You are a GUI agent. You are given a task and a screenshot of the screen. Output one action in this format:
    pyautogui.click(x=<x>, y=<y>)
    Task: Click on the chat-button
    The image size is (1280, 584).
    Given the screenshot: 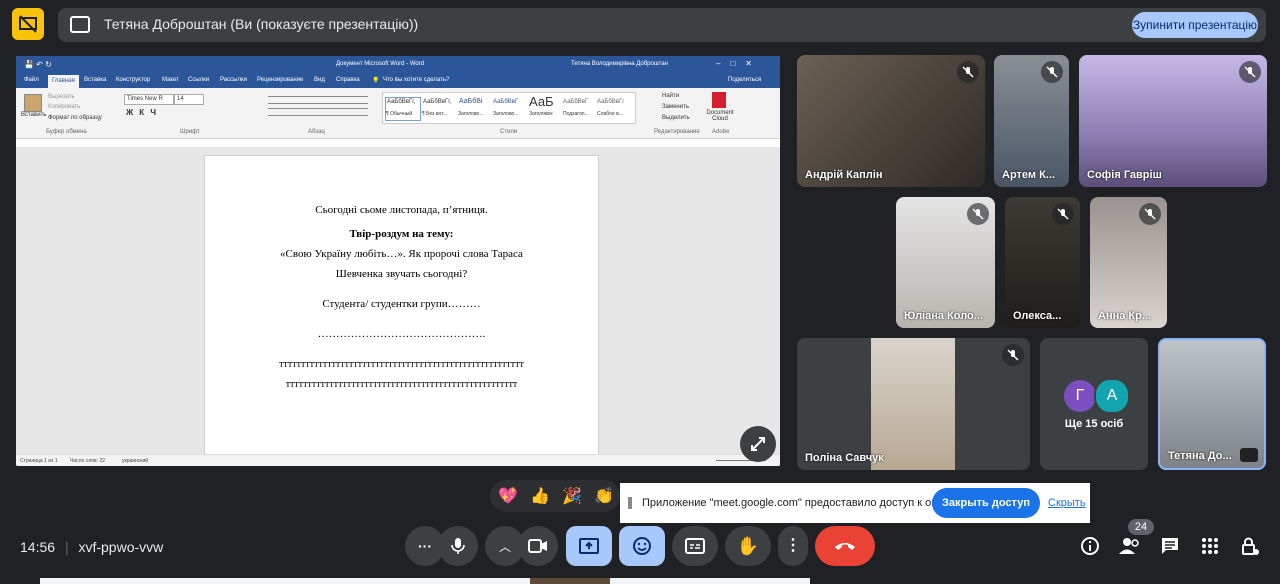 What is the action you would take?
    pyautogui.click(x=1170, y=546)
    